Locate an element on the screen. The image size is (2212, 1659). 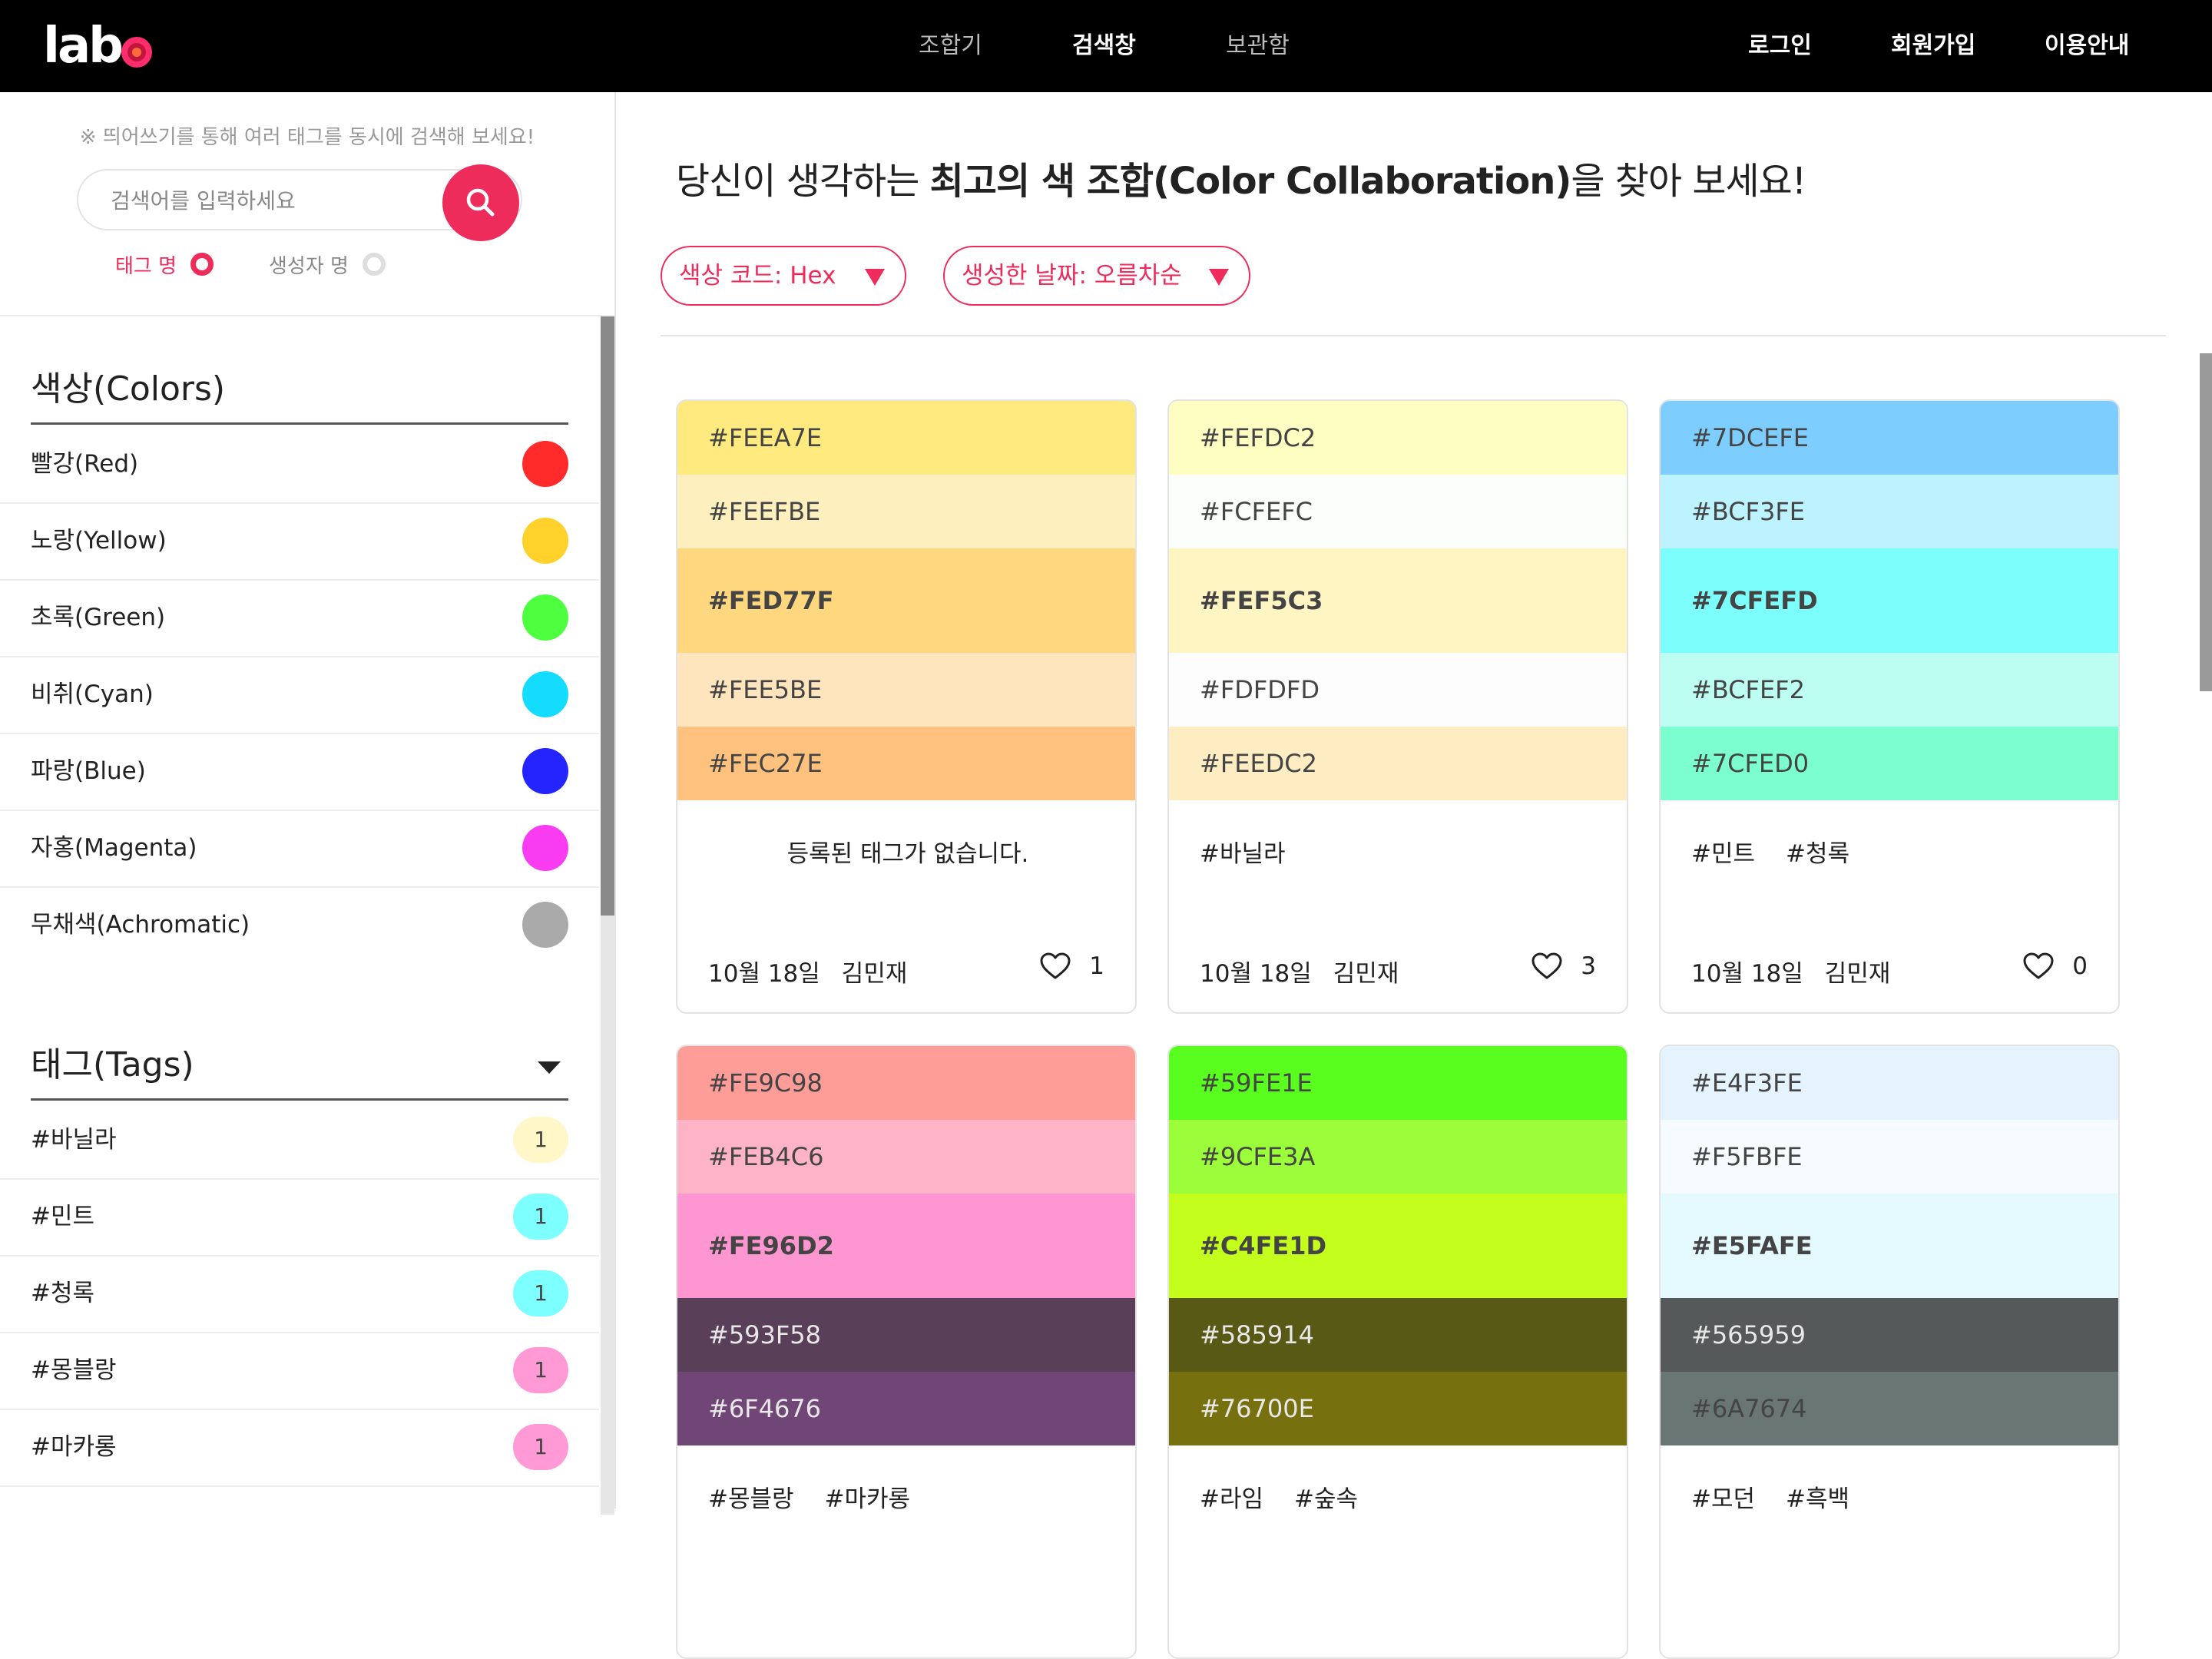
color-band: #FCFEFC is located at coordinates (1398, 512).